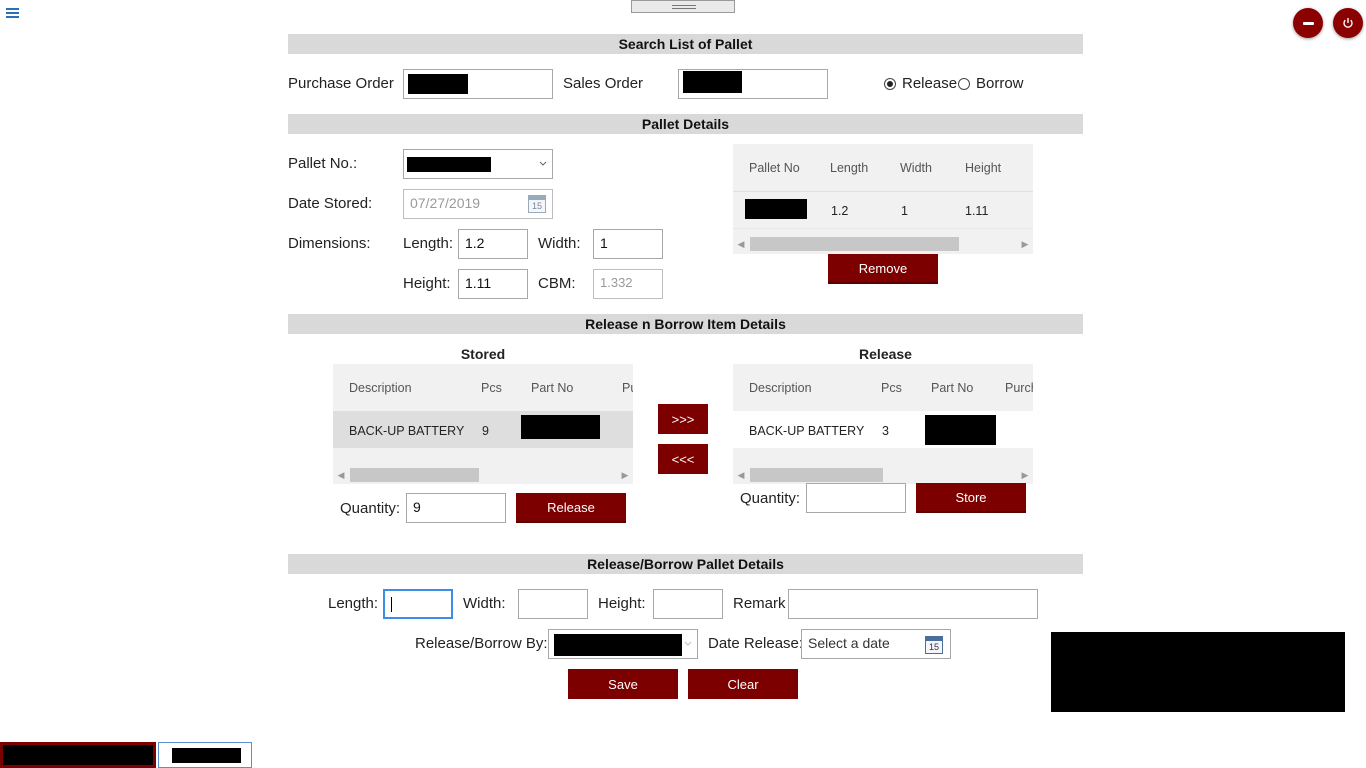 This screenshot has height=768, width=1366. Describe the element at coordinates (445, 203) in the screenshot. I see `date-stored-value: 07/27/2019` at that location.